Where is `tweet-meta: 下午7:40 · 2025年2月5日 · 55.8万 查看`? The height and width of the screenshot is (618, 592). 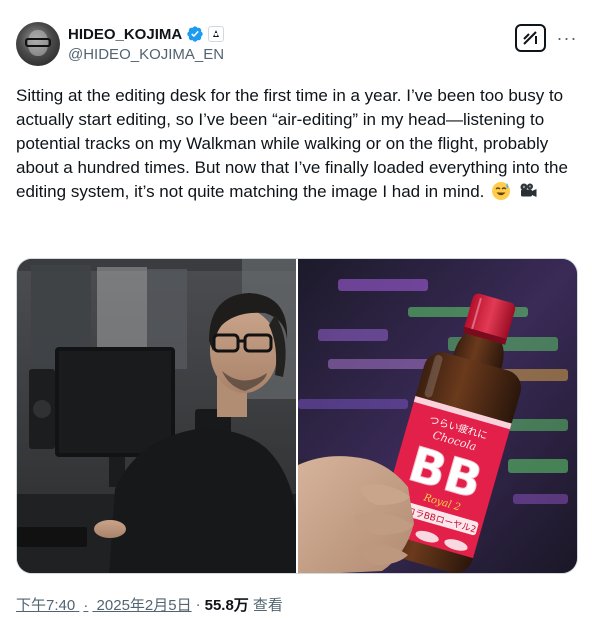 tweet-meta: 下午7:40 · 2025年2月5日 · 55.8万 查看 is located at coordinates (149, 604).